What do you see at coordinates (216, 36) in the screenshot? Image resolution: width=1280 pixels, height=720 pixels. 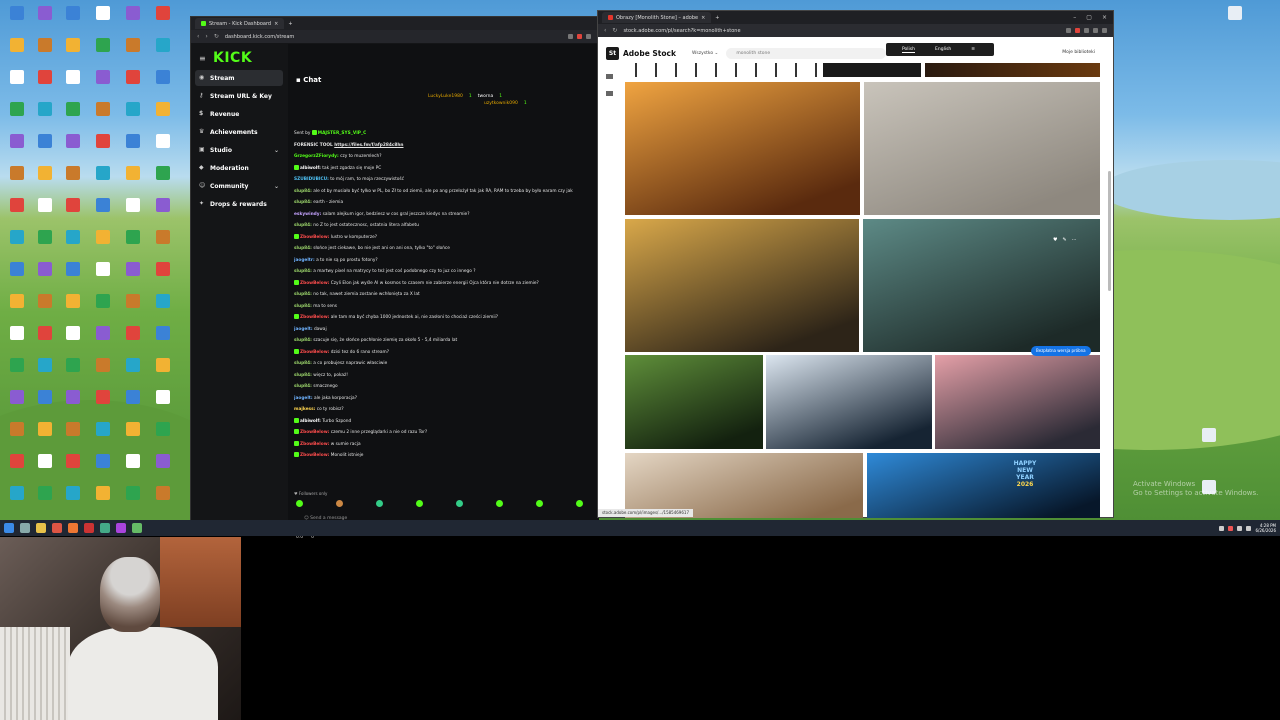 I see `reload-icon: ↻` at bounding box center [216, 36].